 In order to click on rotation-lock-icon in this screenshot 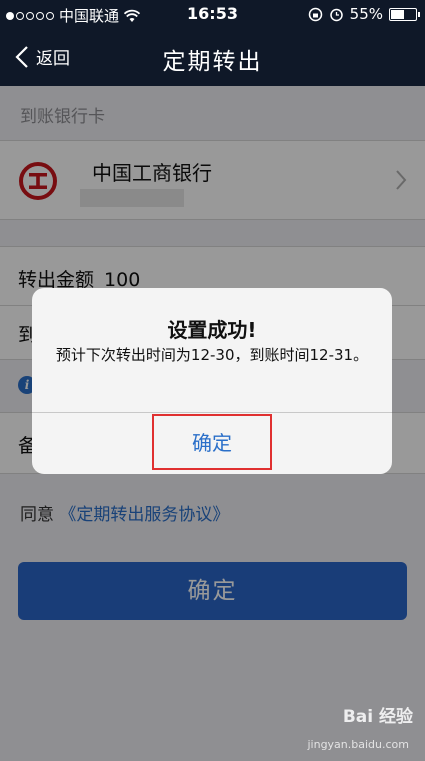, I will do `click(315, 14)`.